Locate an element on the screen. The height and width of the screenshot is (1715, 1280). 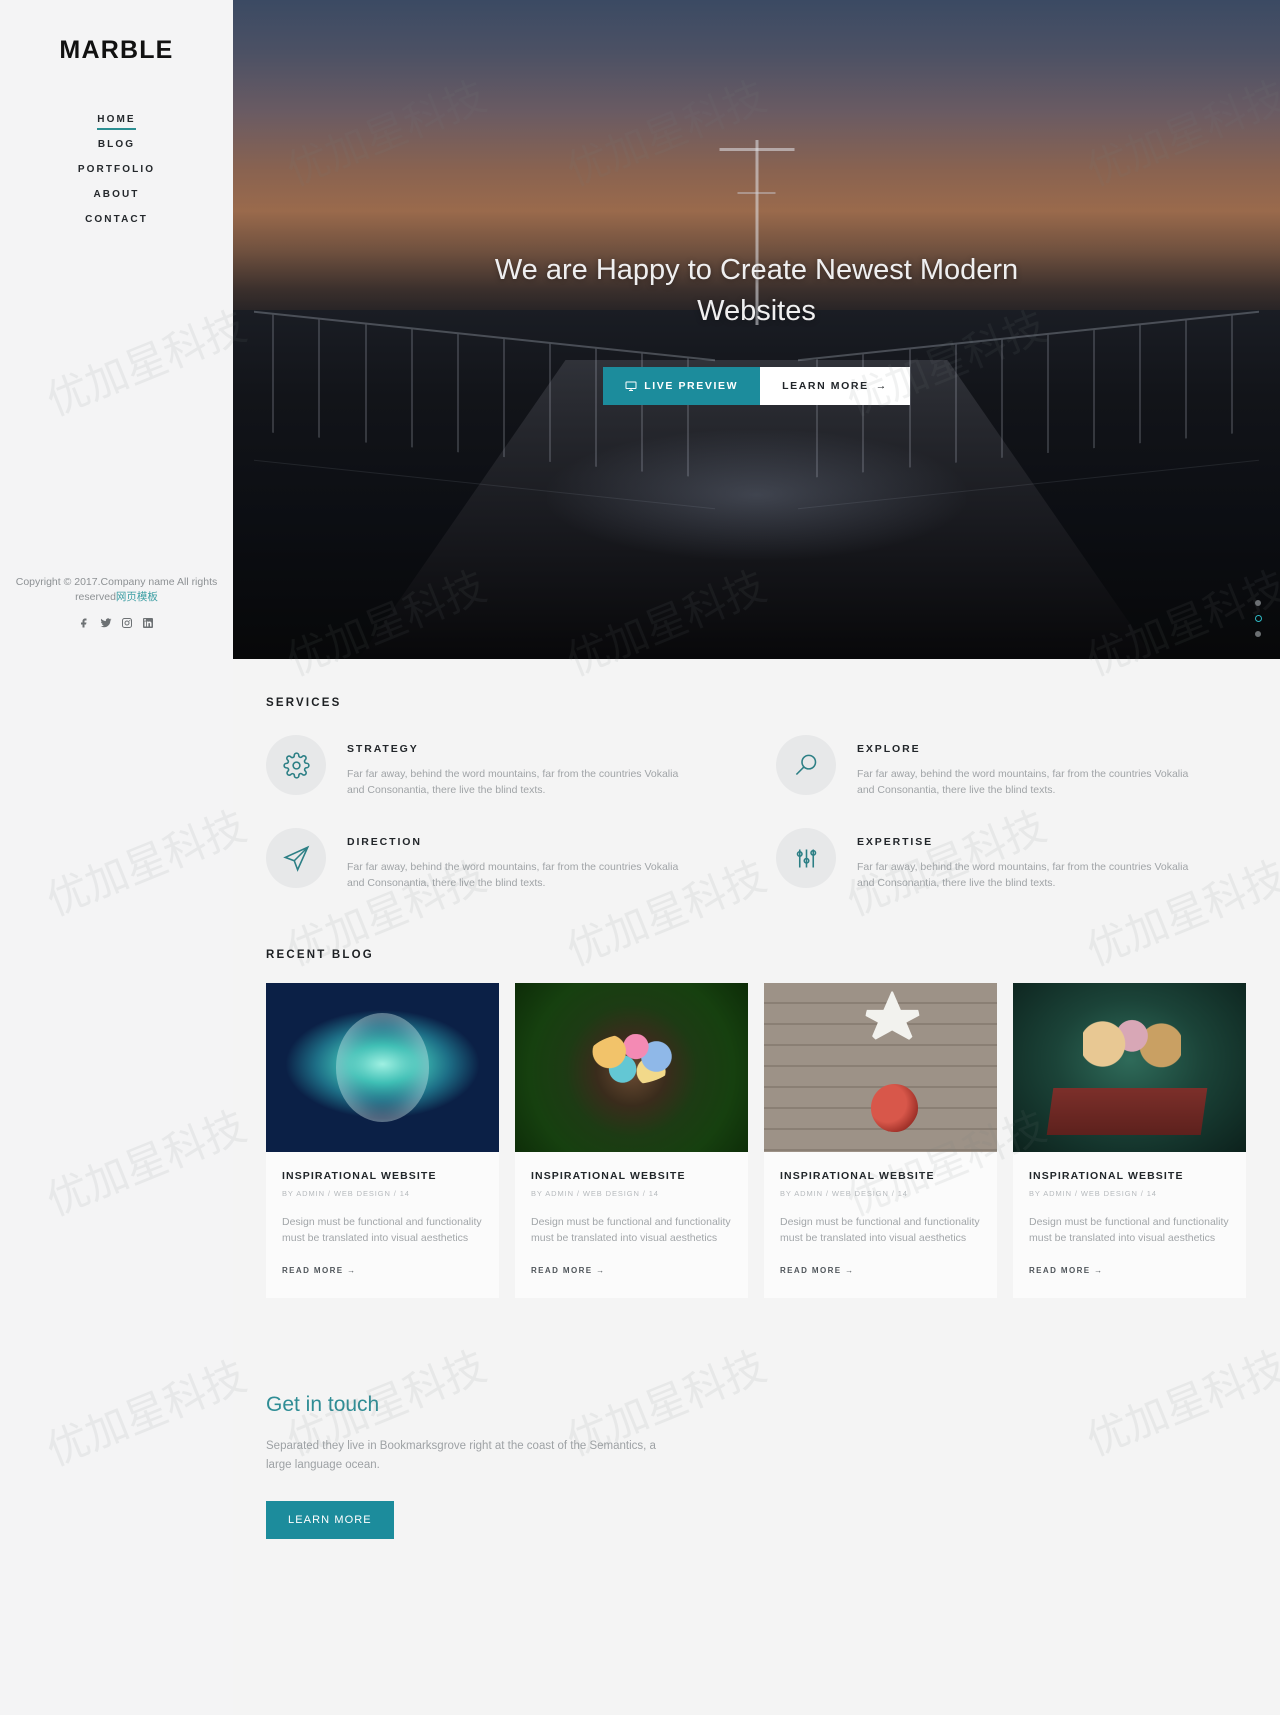
learn-more-button: LEARN MORE → is located at coordinates (835, 386).